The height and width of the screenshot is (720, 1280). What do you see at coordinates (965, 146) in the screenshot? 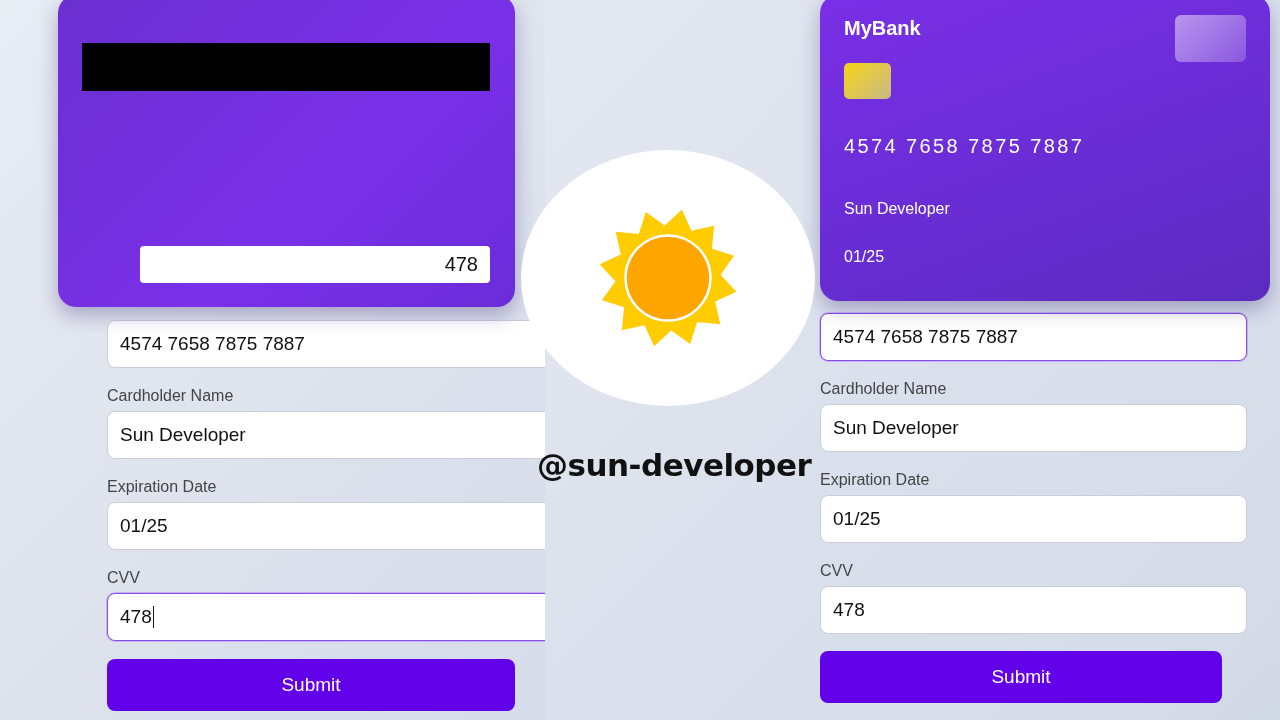
I see `card-number: 4574 7658 7875 7887` at bounding box center [965, 146].